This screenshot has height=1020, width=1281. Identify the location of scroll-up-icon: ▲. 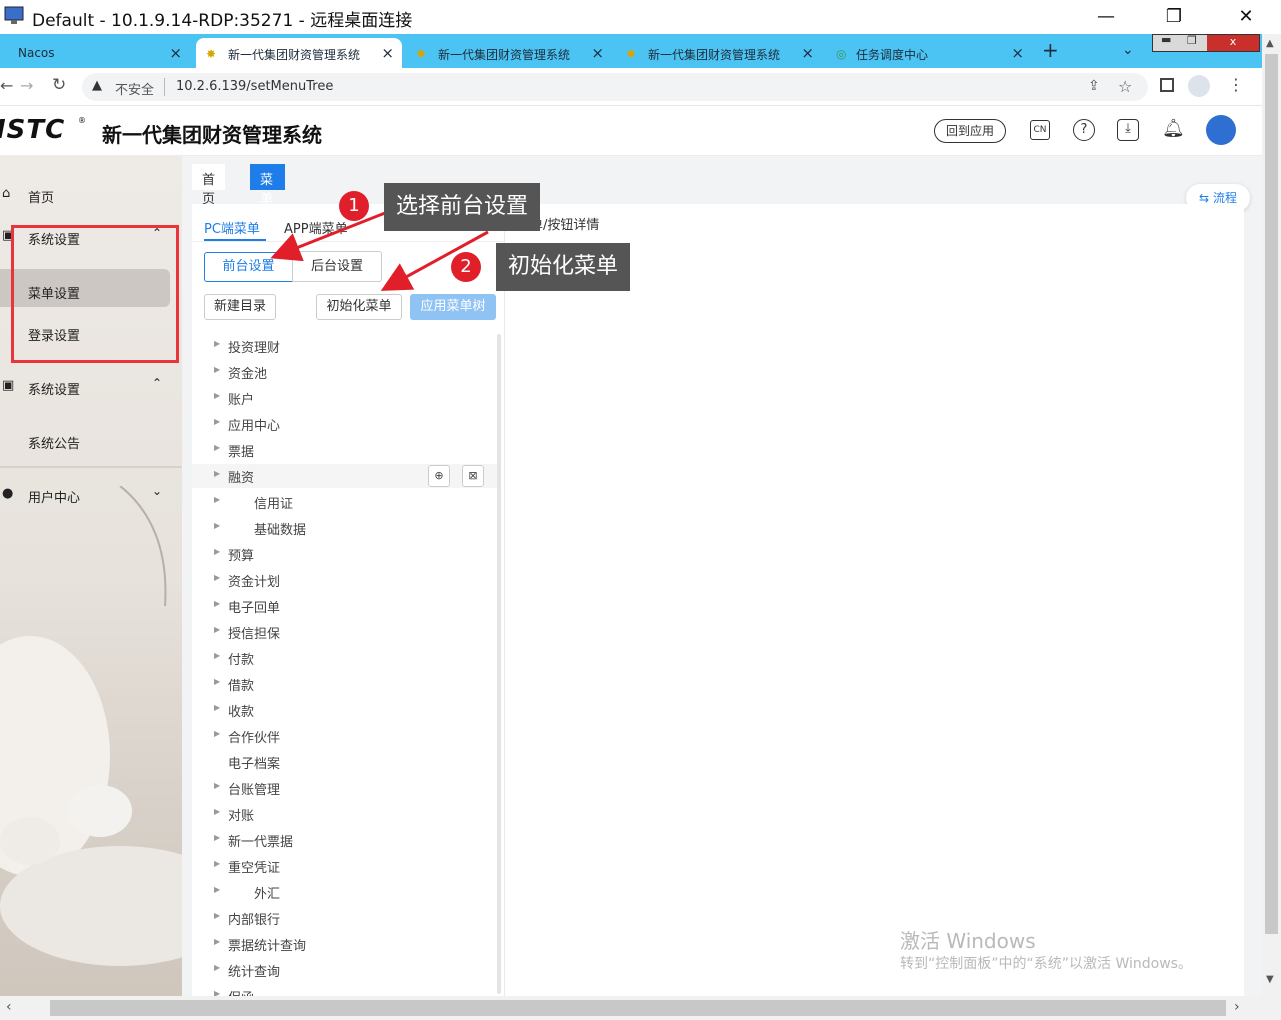
(1270, 43).